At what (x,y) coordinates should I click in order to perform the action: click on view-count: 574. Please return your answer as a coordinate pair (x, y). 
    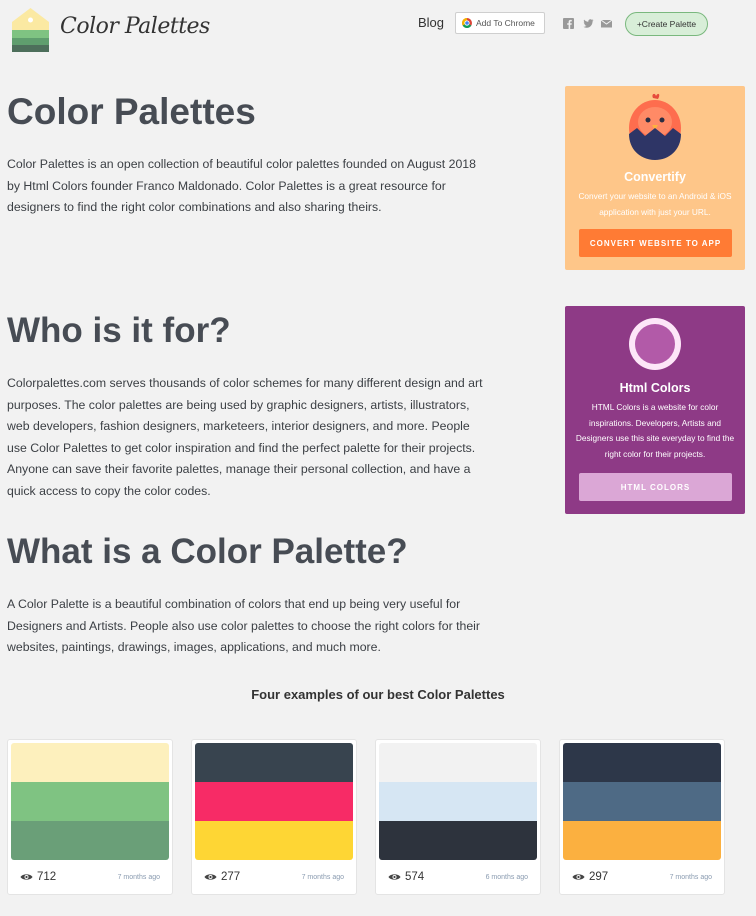
    Looking at the image, I should click on (406, 877).